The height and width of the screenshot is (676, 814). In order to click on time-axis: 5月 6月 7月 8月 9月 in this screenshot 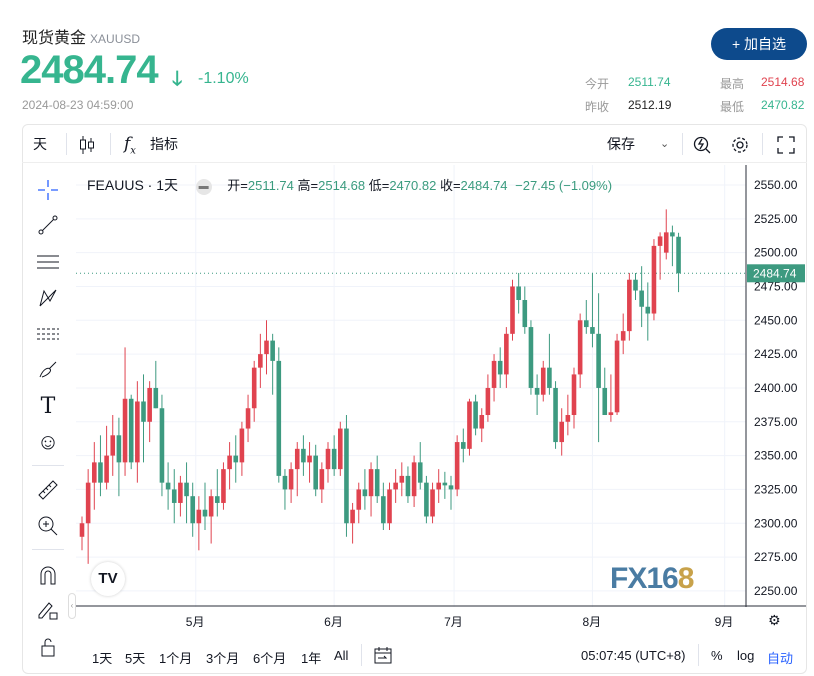, I will do `click(411, 621)`.